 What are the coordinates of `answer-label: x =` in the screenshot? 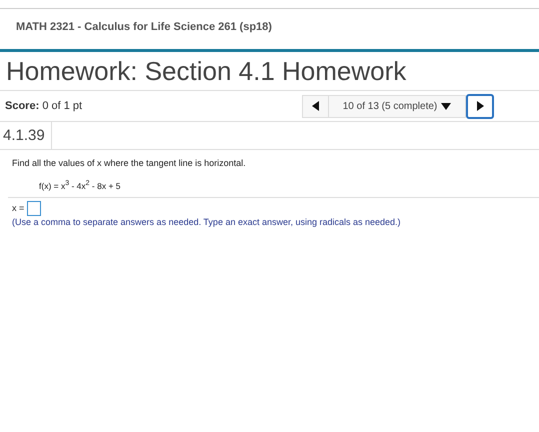 It's located at (18, 208).